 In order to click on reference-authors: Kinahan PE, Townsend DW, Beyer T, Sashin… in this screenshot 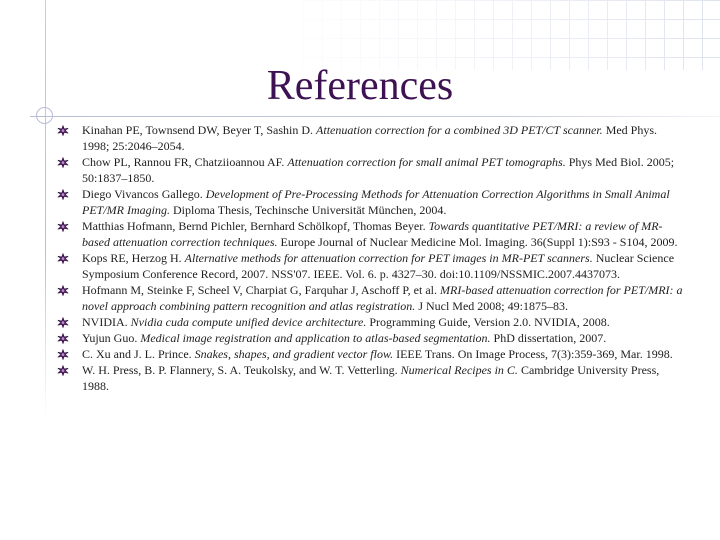, I will do `click(199, 130)`.